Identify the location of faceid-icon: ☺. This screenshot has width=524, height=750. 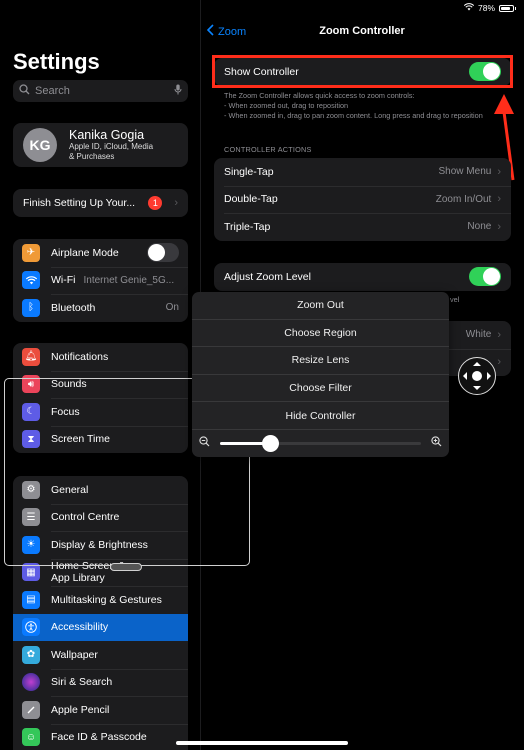
(31, 737).